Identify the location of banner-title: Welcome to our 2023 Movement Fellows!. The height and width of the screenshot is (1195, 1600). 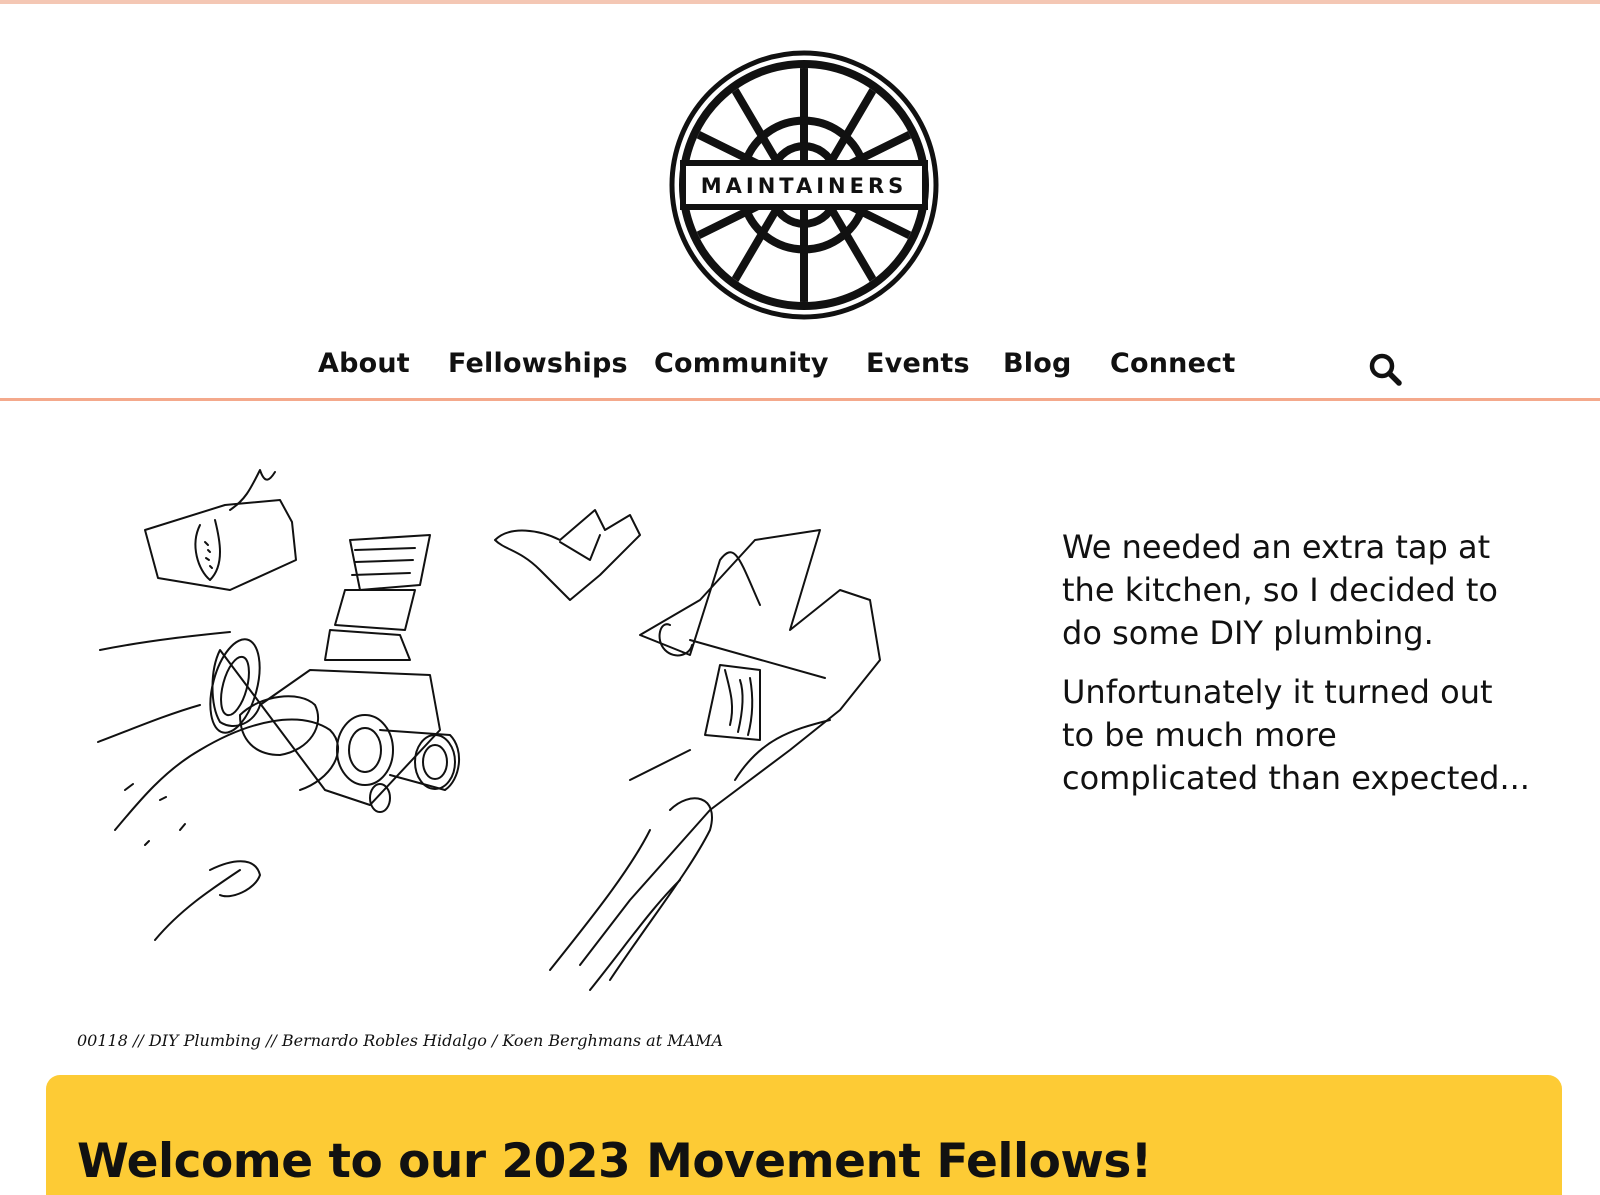
(614, 1161).